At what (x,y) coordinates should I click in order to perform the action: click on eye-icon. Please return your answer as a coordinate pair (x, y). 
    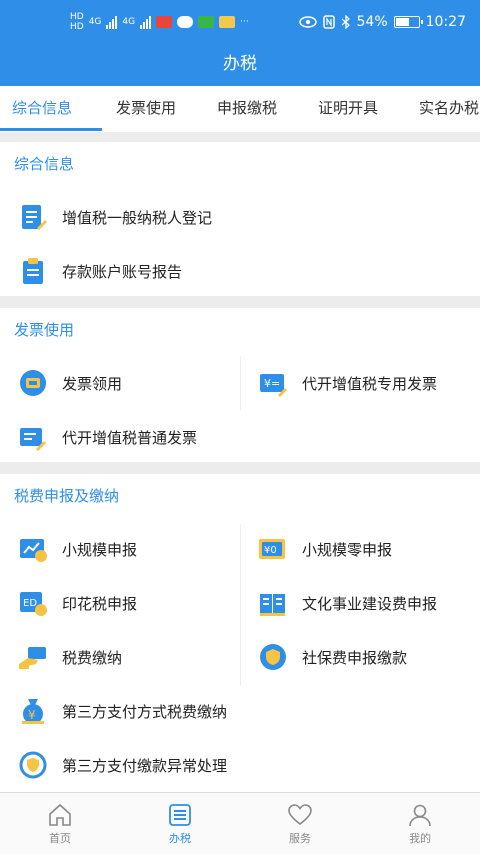
    Looking at the image, I should click on (307, 22).